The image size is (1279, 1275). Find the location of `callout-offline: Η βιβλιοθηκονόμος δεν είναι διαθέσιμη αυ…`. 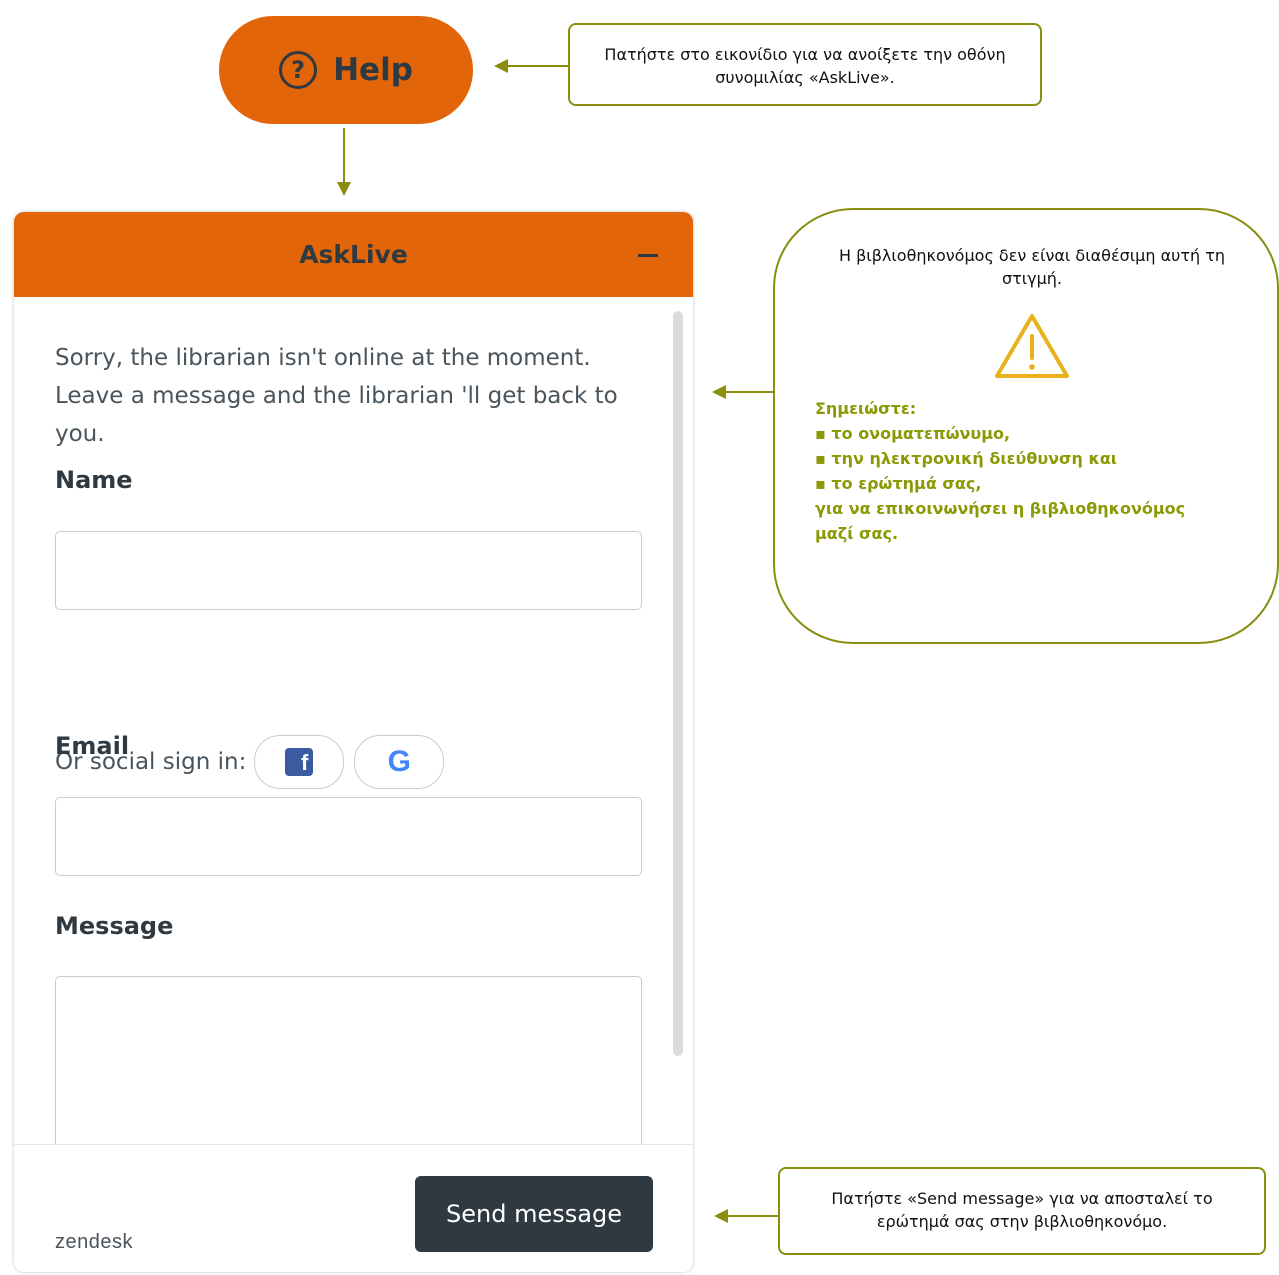

callout-offline: Η βιβλιοθηκονόμος δεν είναι διαθέσιμη αυ… is located at coordinates (1026, 426).